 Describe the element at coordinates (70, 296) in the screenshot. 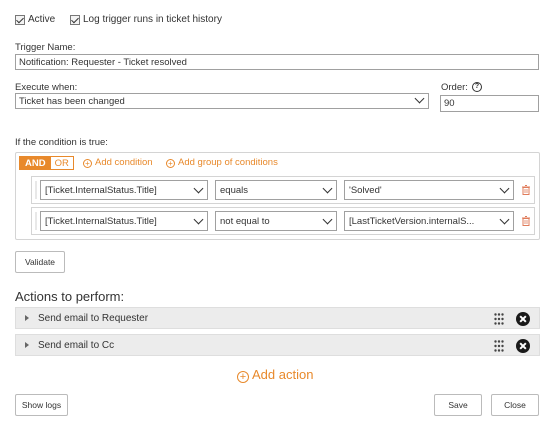

I see `actions-heading: Actions to perform:` at that location.